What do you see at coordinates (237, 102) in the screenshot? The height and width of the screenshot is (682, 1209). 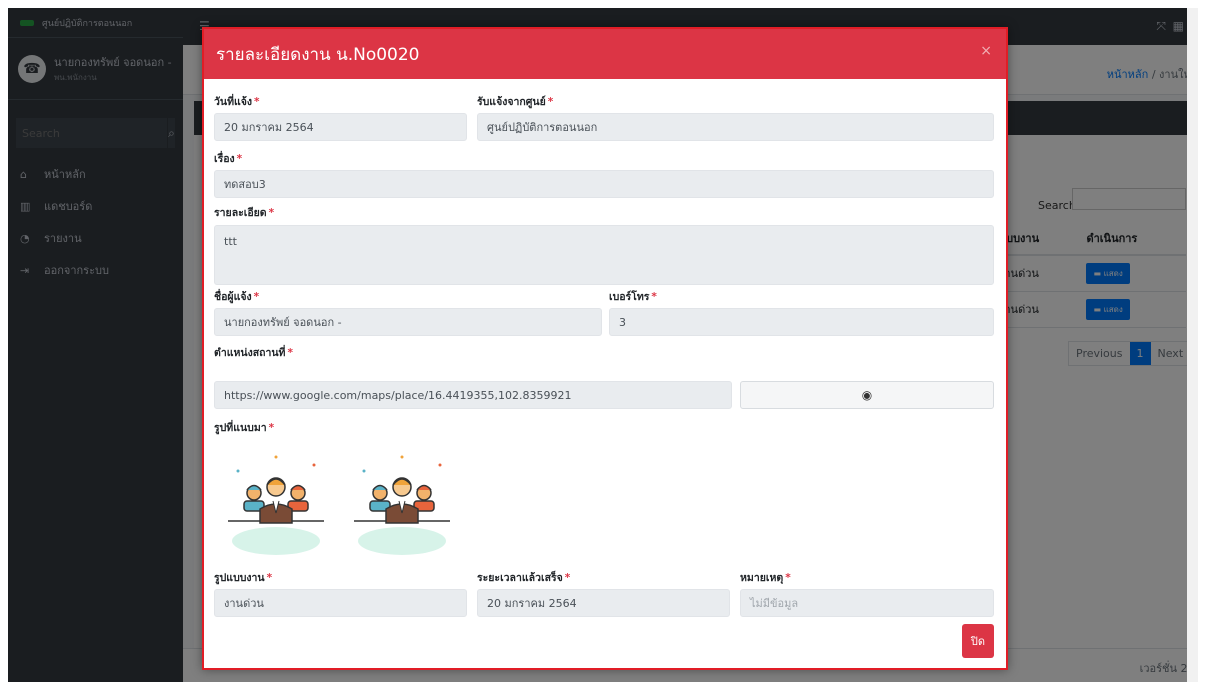 I see `date-label: วันที่แจ้ง *` at bounding box center [237, 102].